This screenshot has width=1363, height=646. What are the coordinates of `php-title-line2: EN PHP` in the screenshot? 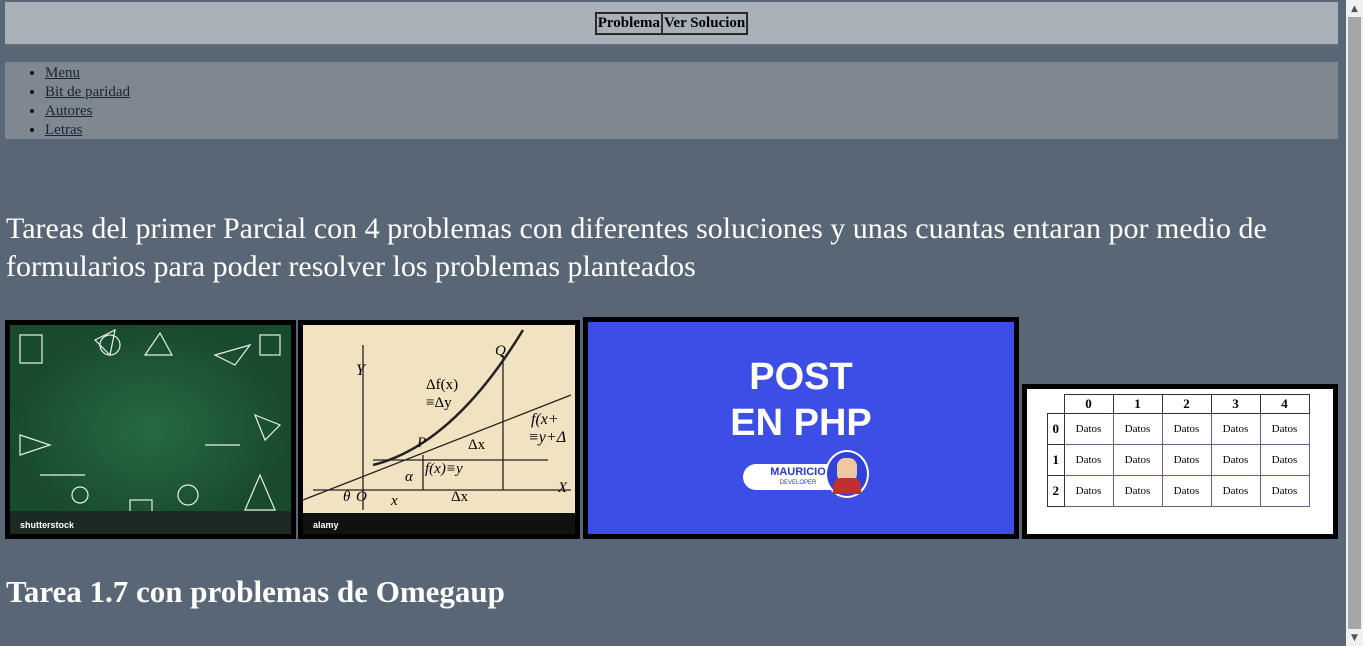 It's located at (801, 423).